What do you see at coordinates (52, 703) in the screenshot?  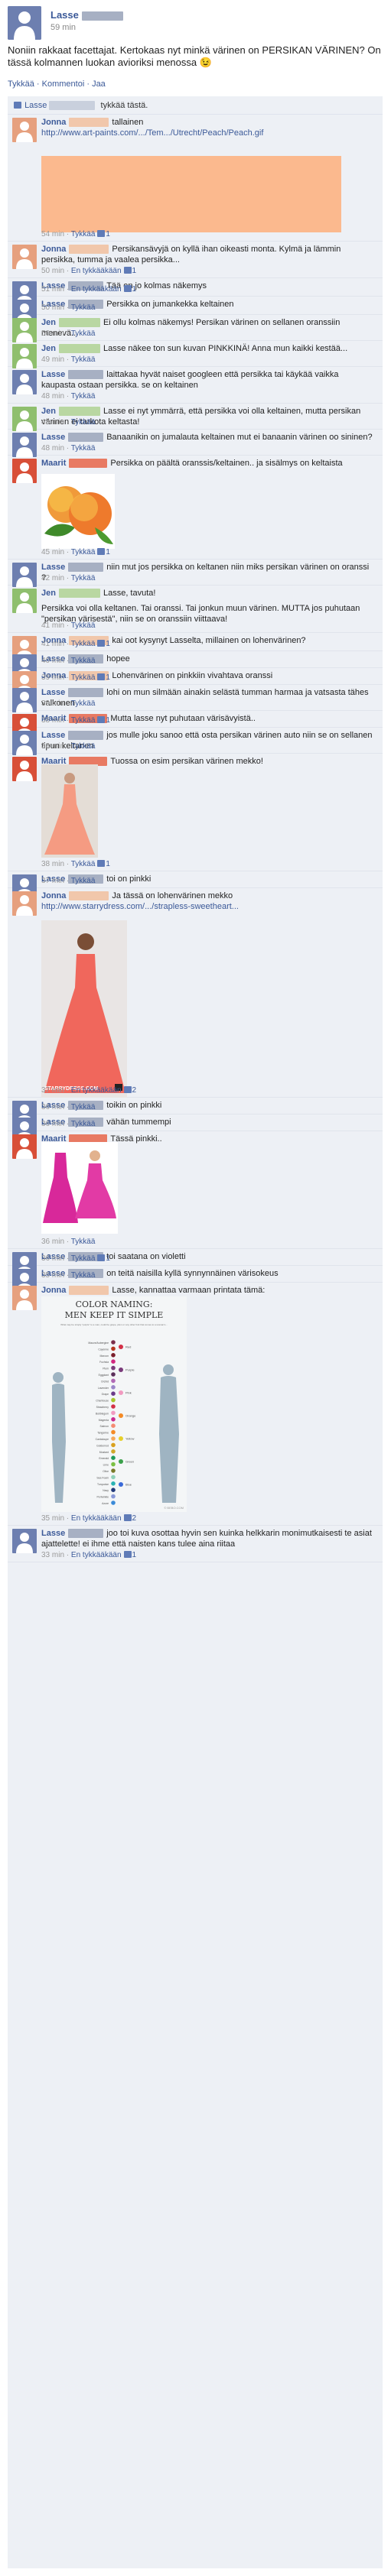 I see `comment-time: 39 min` at bounding box center [52, 703].